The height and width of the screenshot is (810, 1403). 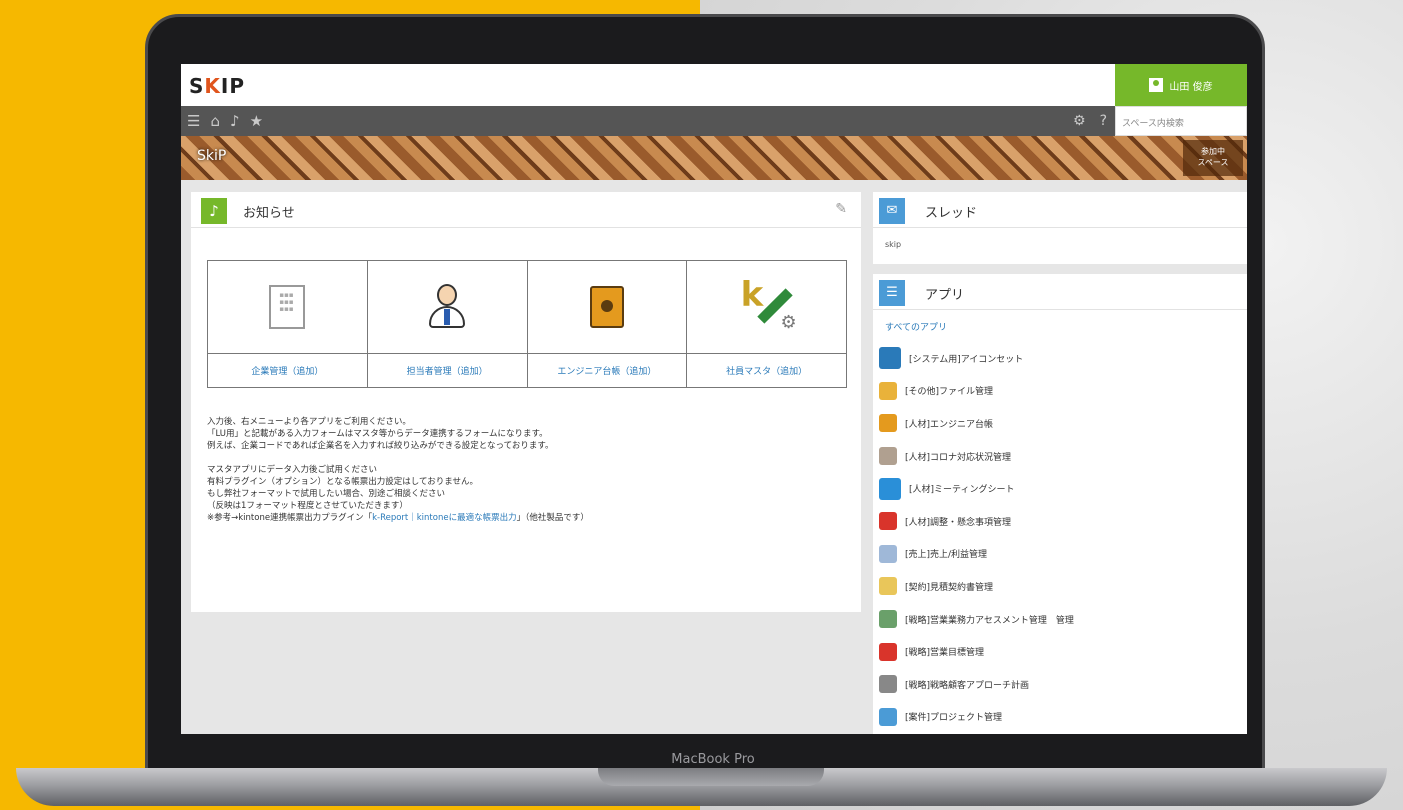 I want to click on banner-title: SkiP, so click(x=212, y=156).